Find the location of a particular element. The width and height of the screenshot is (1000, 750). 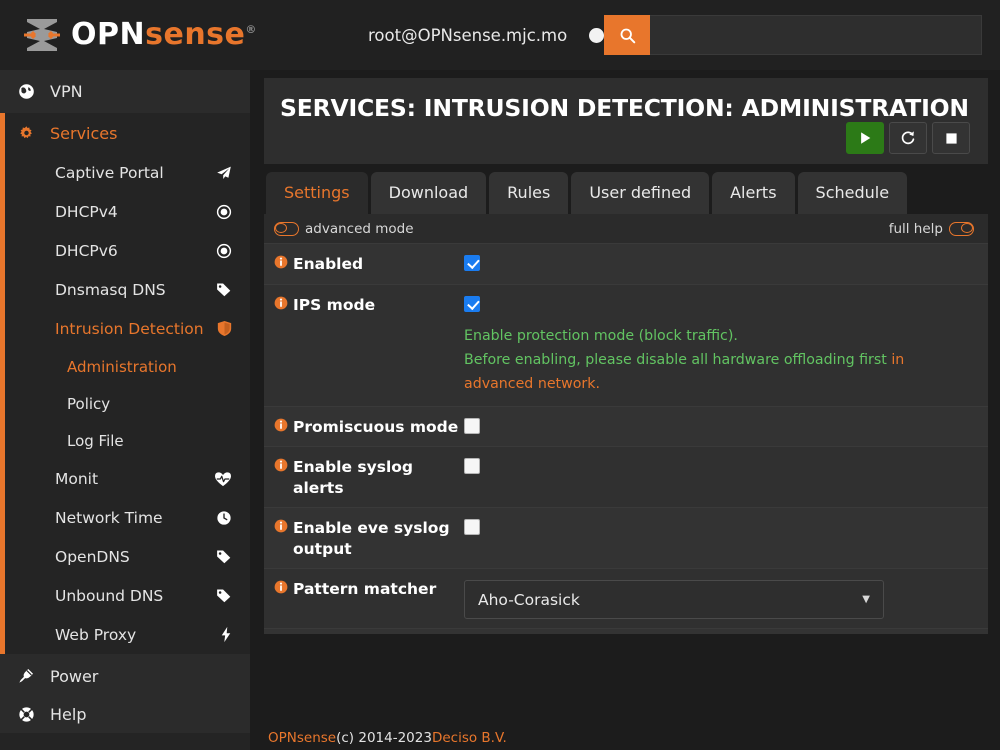

ips-mode-checkbox is located at coordinates (472, 303).